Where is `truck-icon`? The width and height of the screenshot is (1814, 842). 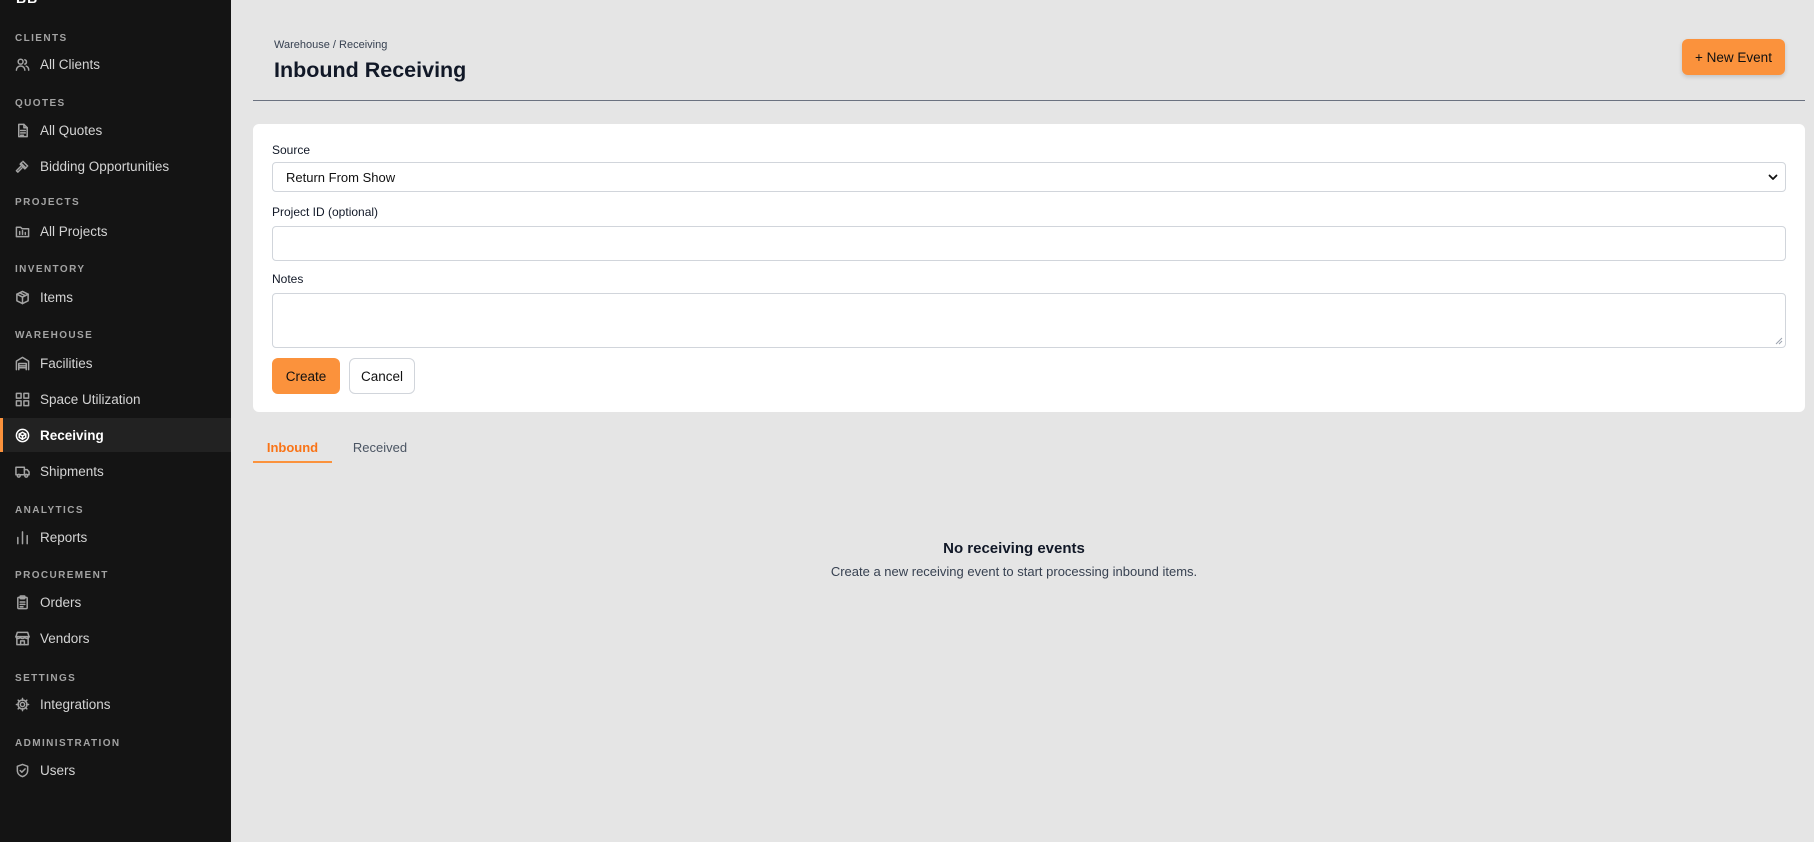 truck-icon is located at coordinates (22, 471).